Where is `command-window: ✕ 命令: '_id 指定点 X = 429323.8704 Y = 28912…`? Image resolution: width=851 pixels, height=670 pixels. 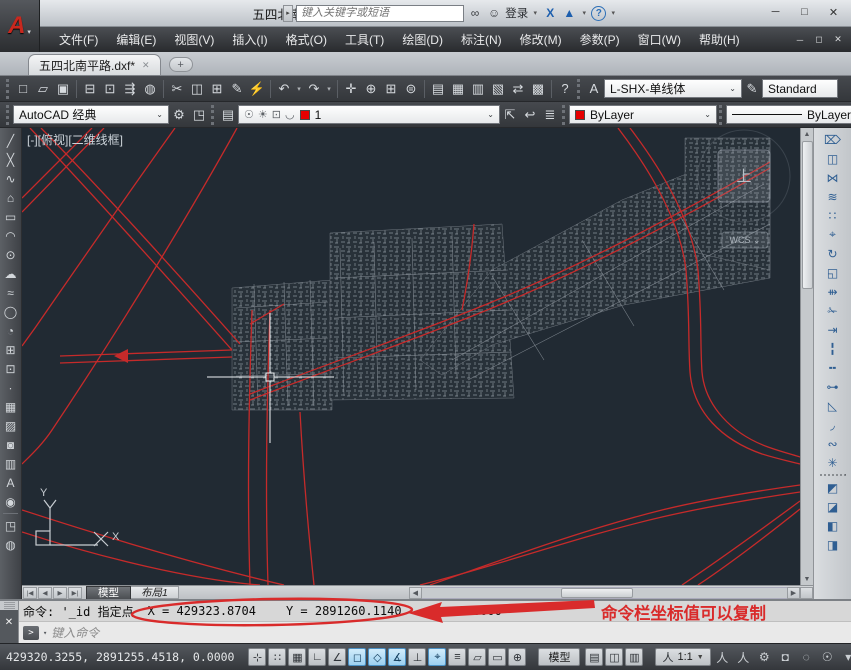 command-window: ✕ 命令: '_id 指定点 X = 429323.8704 Y = 28912… is located at coordinates (425, 621).